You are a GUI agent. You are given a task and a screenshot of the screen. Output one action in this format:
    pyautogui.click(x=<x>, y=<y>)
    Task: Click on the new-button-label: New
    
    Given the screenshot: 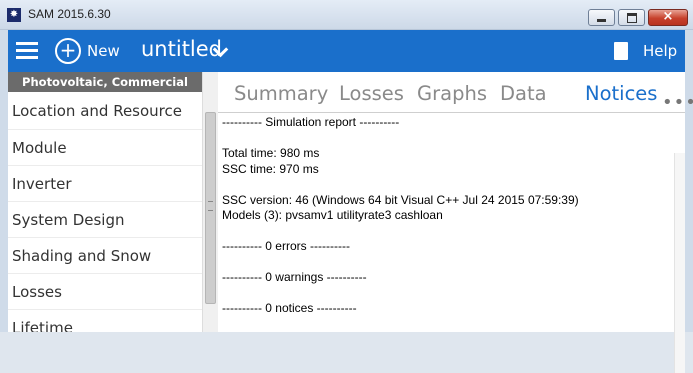 What is the action you would take?
    pyautogui.click(x=103, y=51)
    